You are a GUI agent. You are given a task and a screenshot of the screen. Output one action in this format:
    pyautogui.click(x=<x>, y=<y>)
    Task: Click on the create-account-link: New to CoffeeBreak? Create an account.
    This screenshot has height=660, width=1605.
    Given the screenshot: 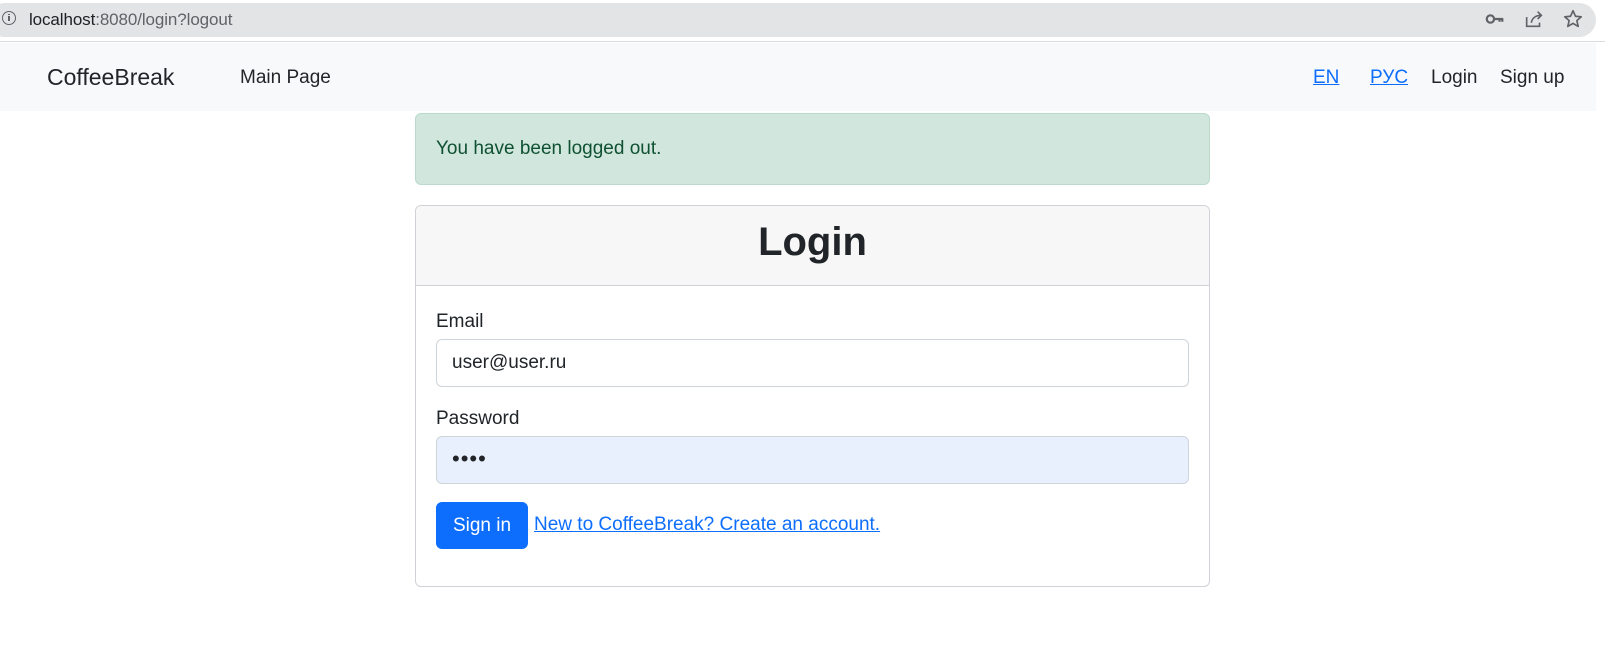 What is the action you would take?
    pyautogui.click(x=707, y=525)
    